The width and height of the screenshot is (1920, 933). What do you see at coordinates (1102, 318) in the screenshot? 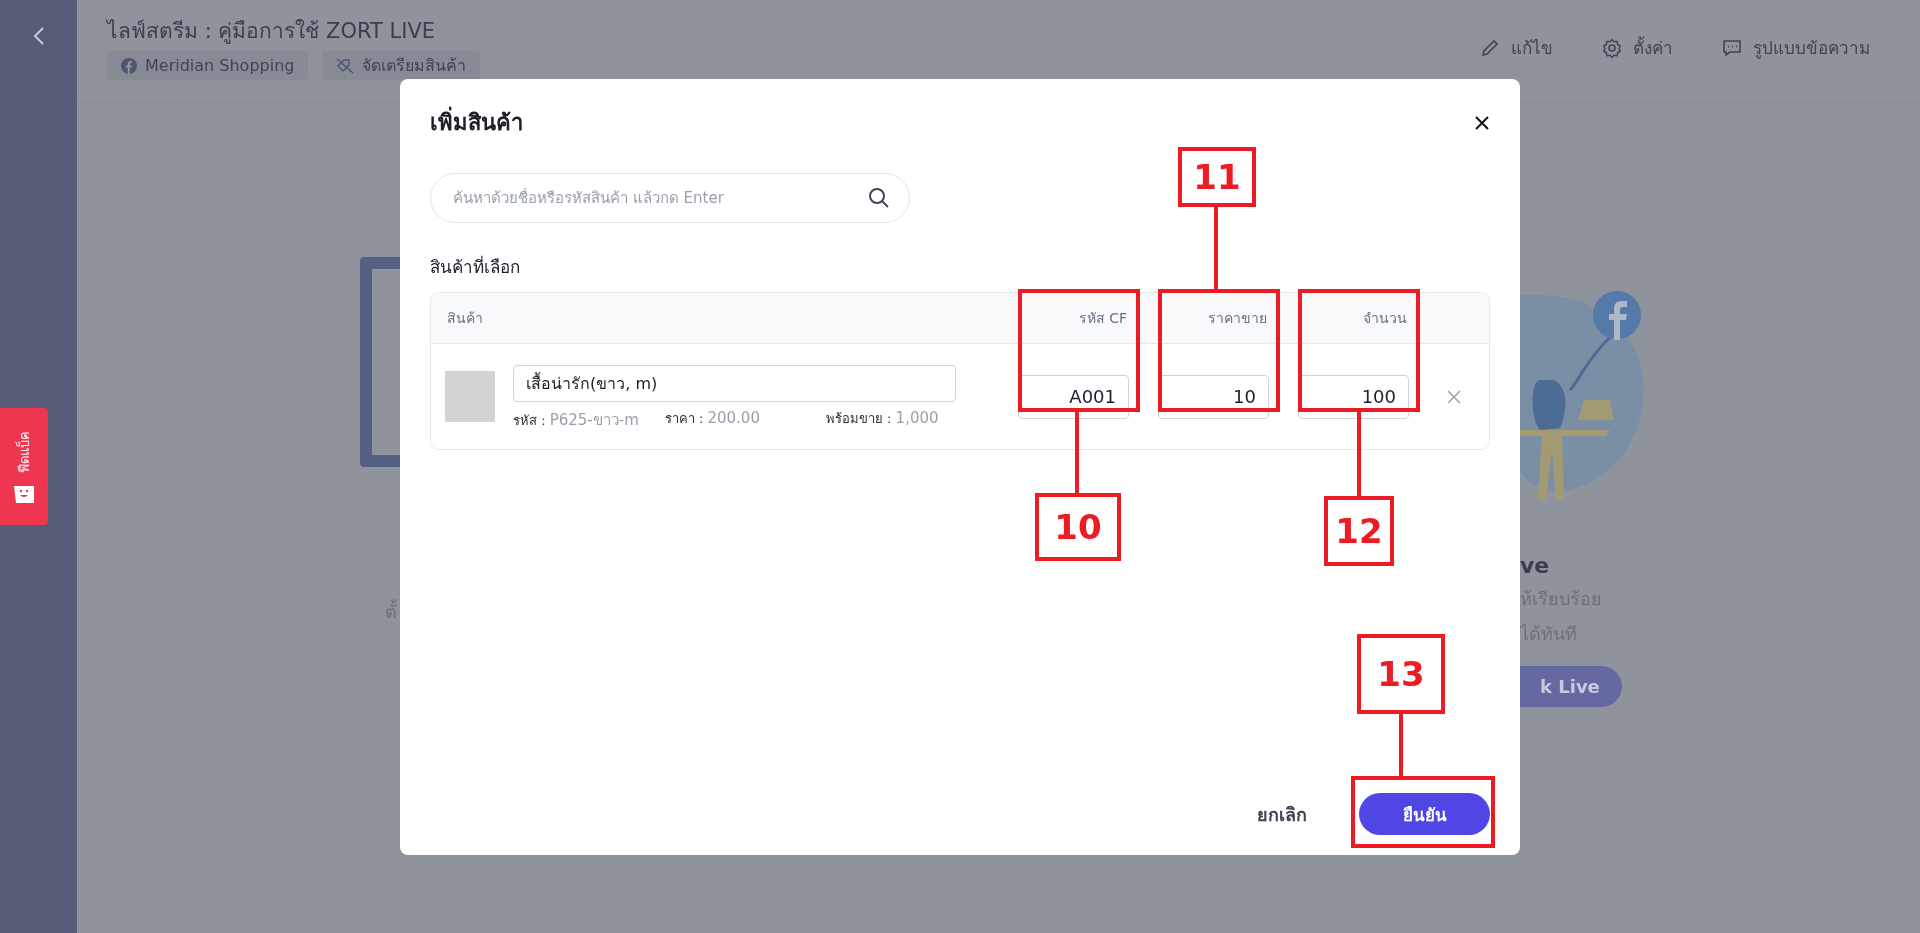
I see `column-header: รหัส CF` at bounding box center [1102, 318].